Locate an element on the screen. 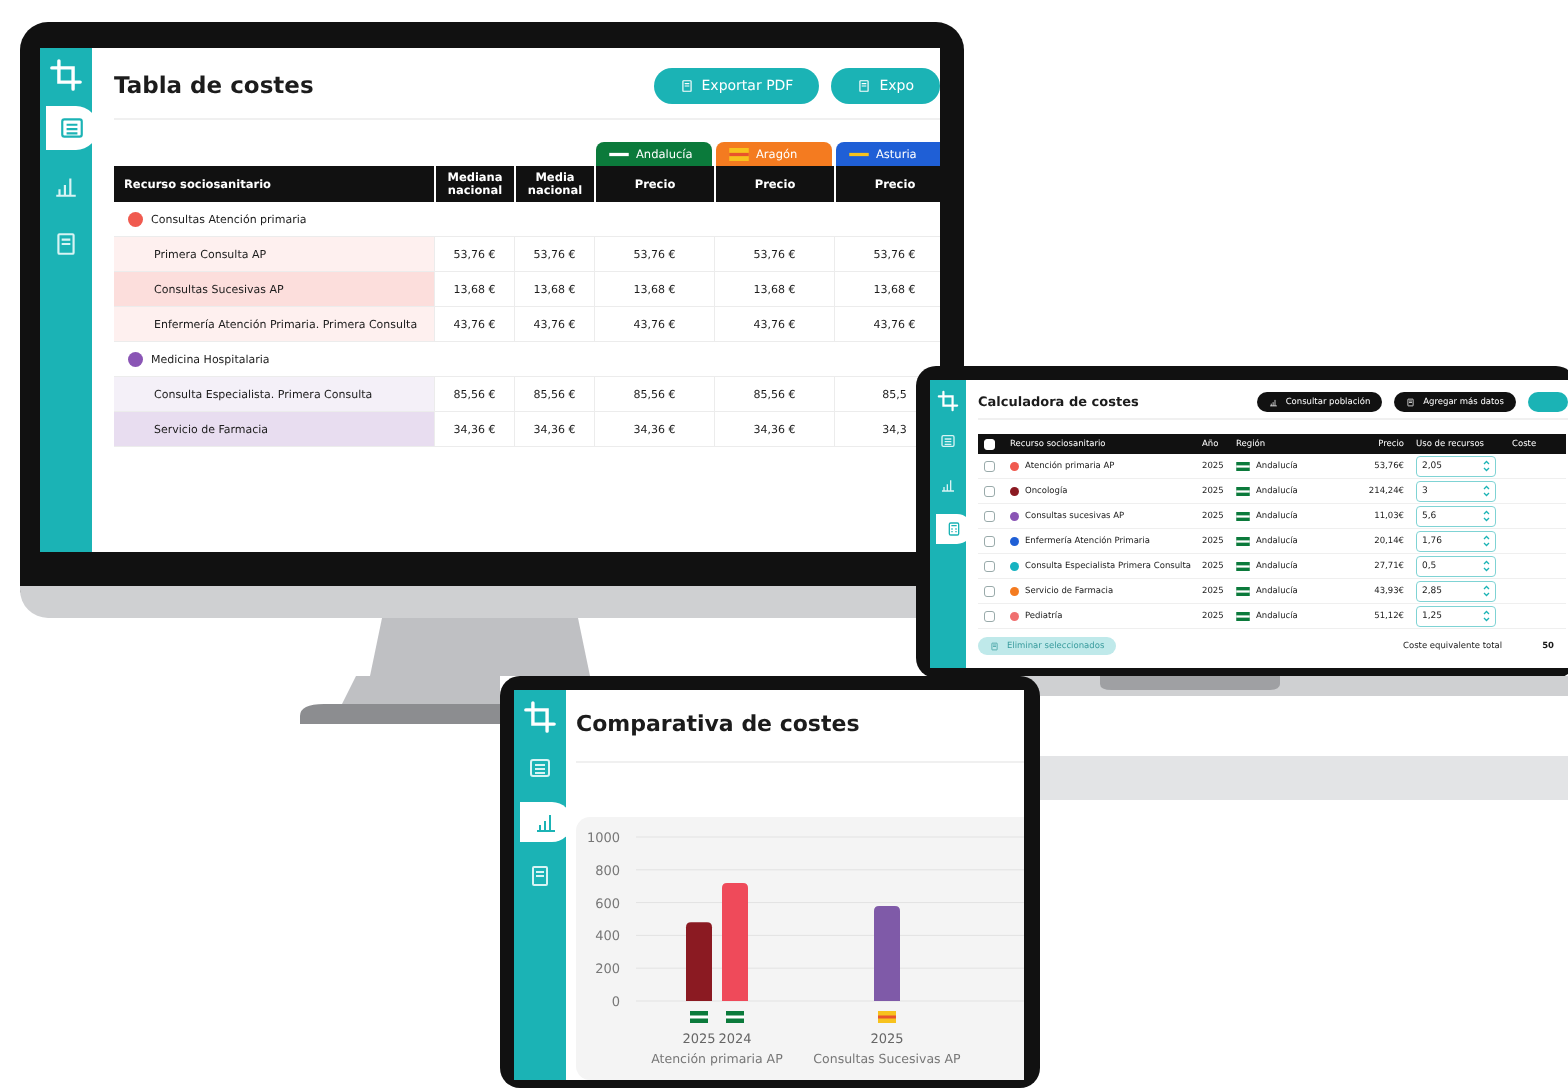 Image resolution: width=1568 pixels, height=1088 pixels. page-title: Tabla de costes is located at coordinates (215, 86).